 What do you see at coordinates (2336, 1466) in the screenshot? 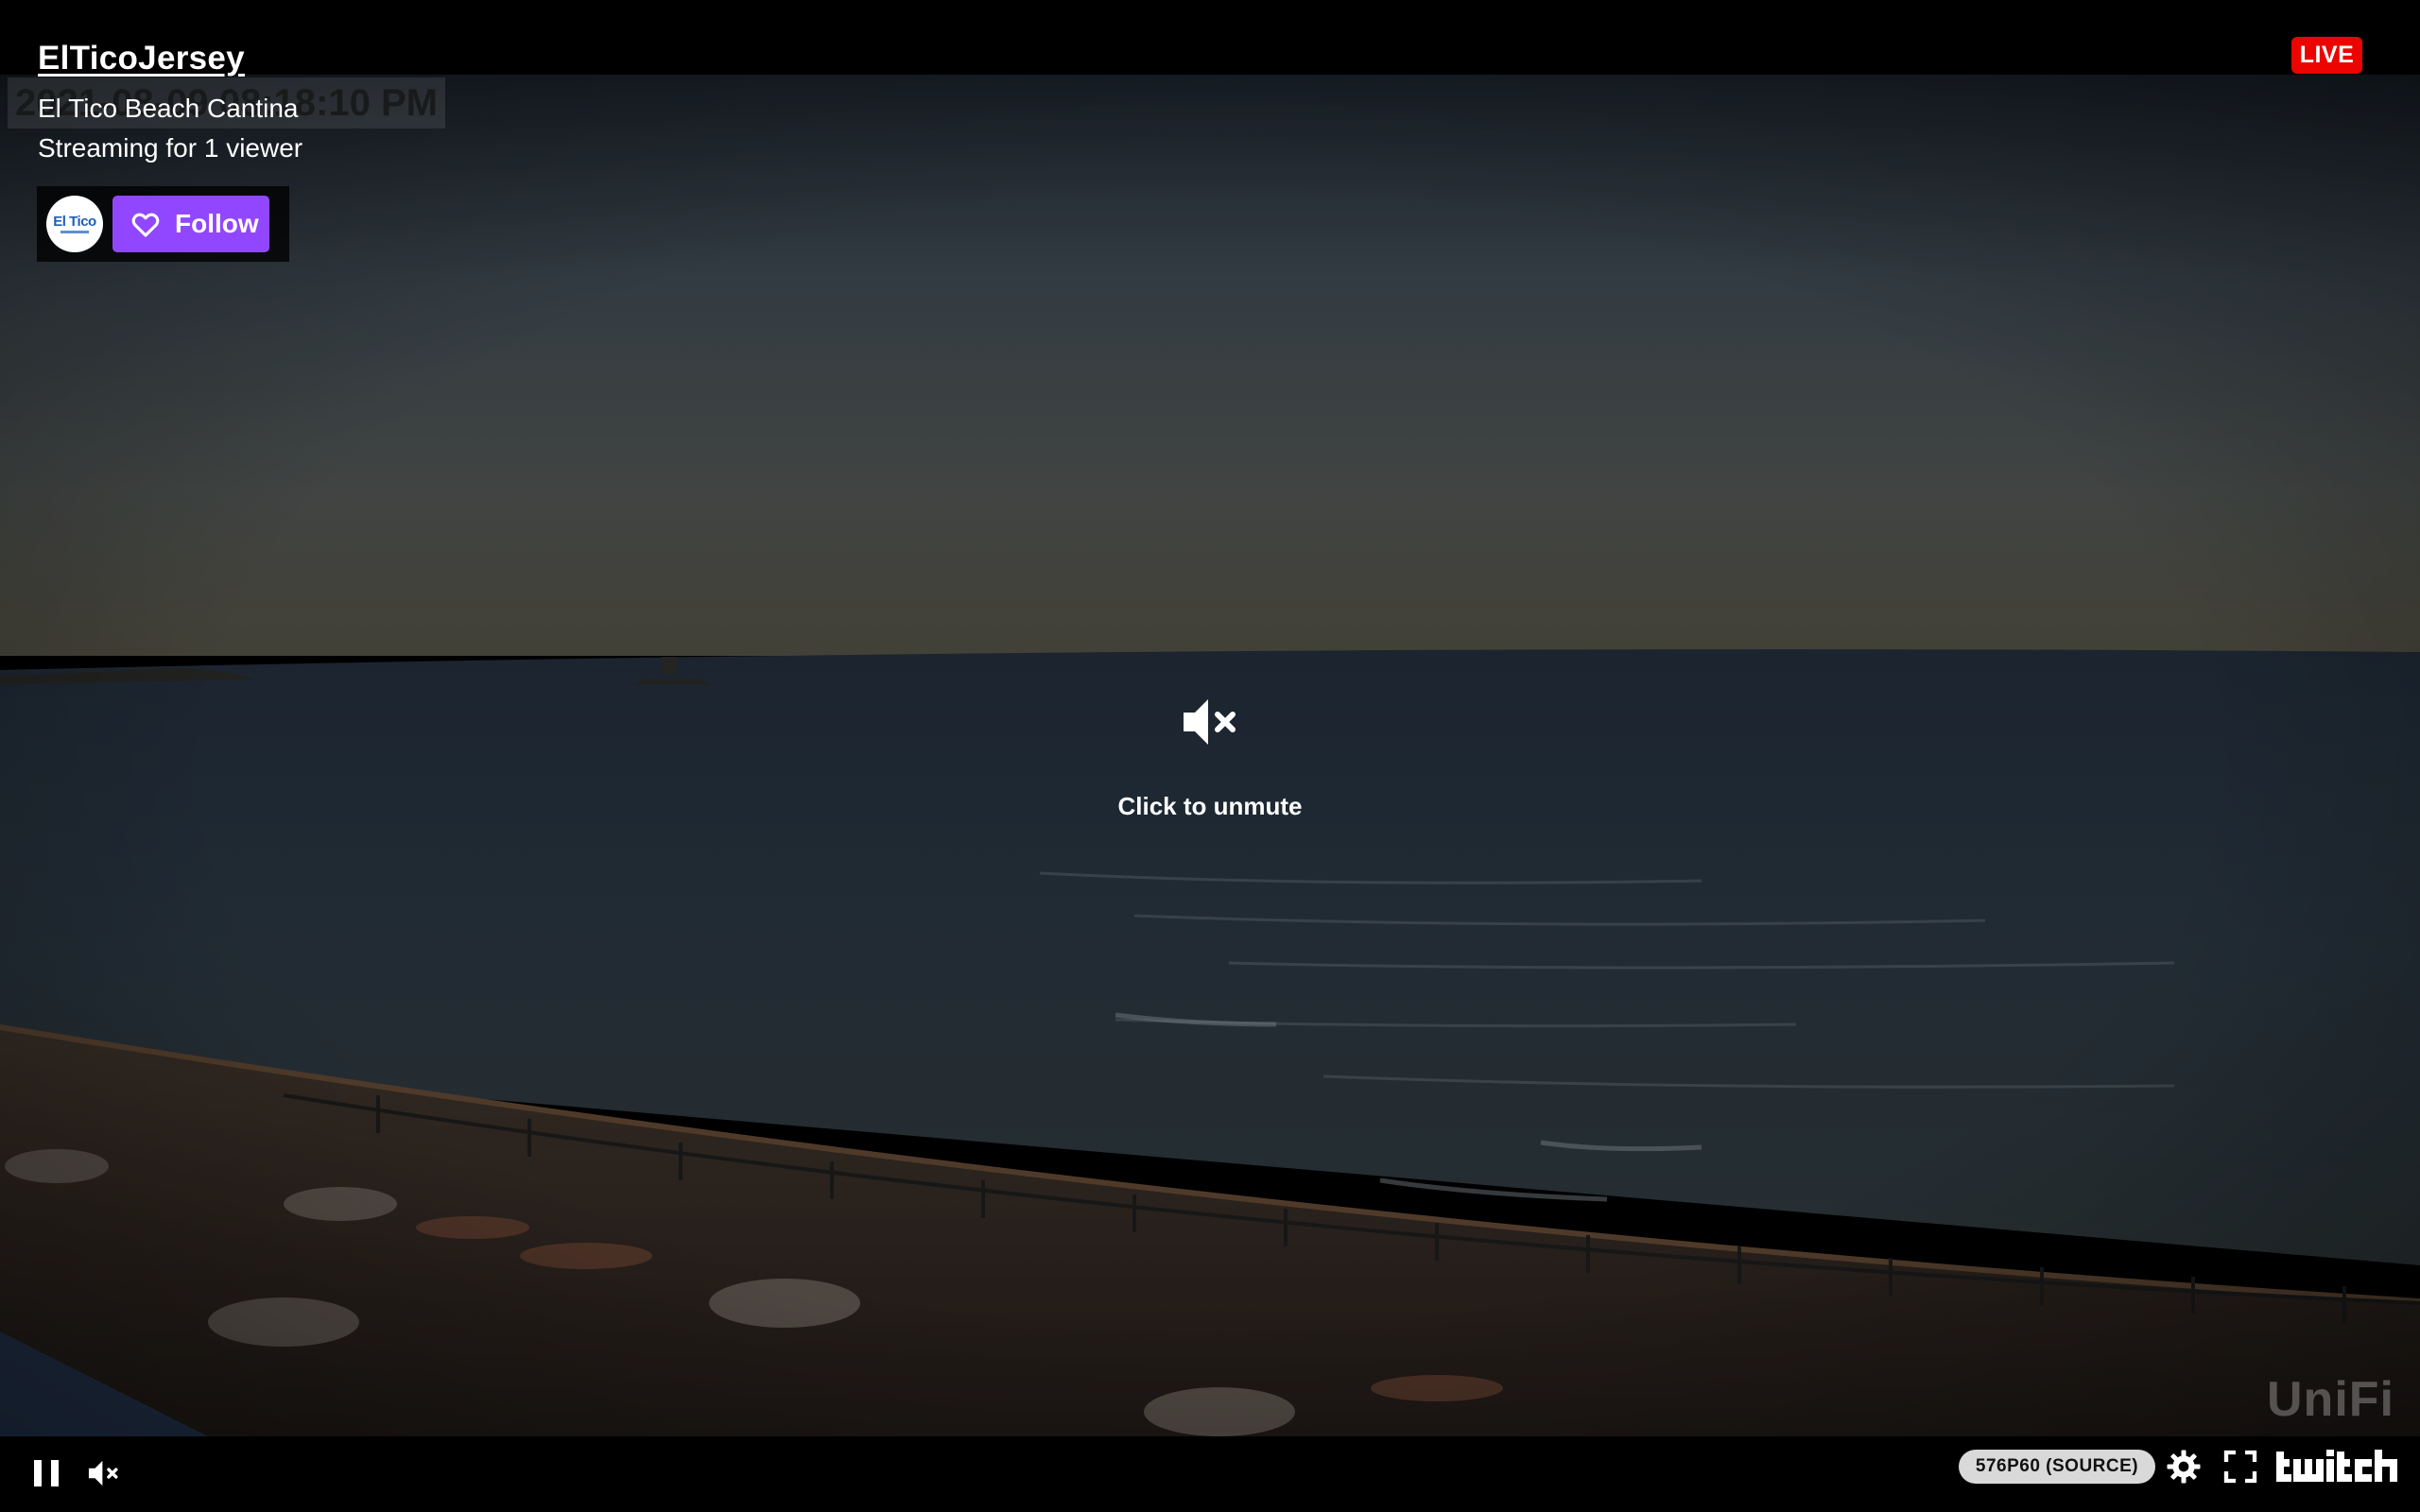
I see `twitch-logo` at bounding box center [2336, 1466].